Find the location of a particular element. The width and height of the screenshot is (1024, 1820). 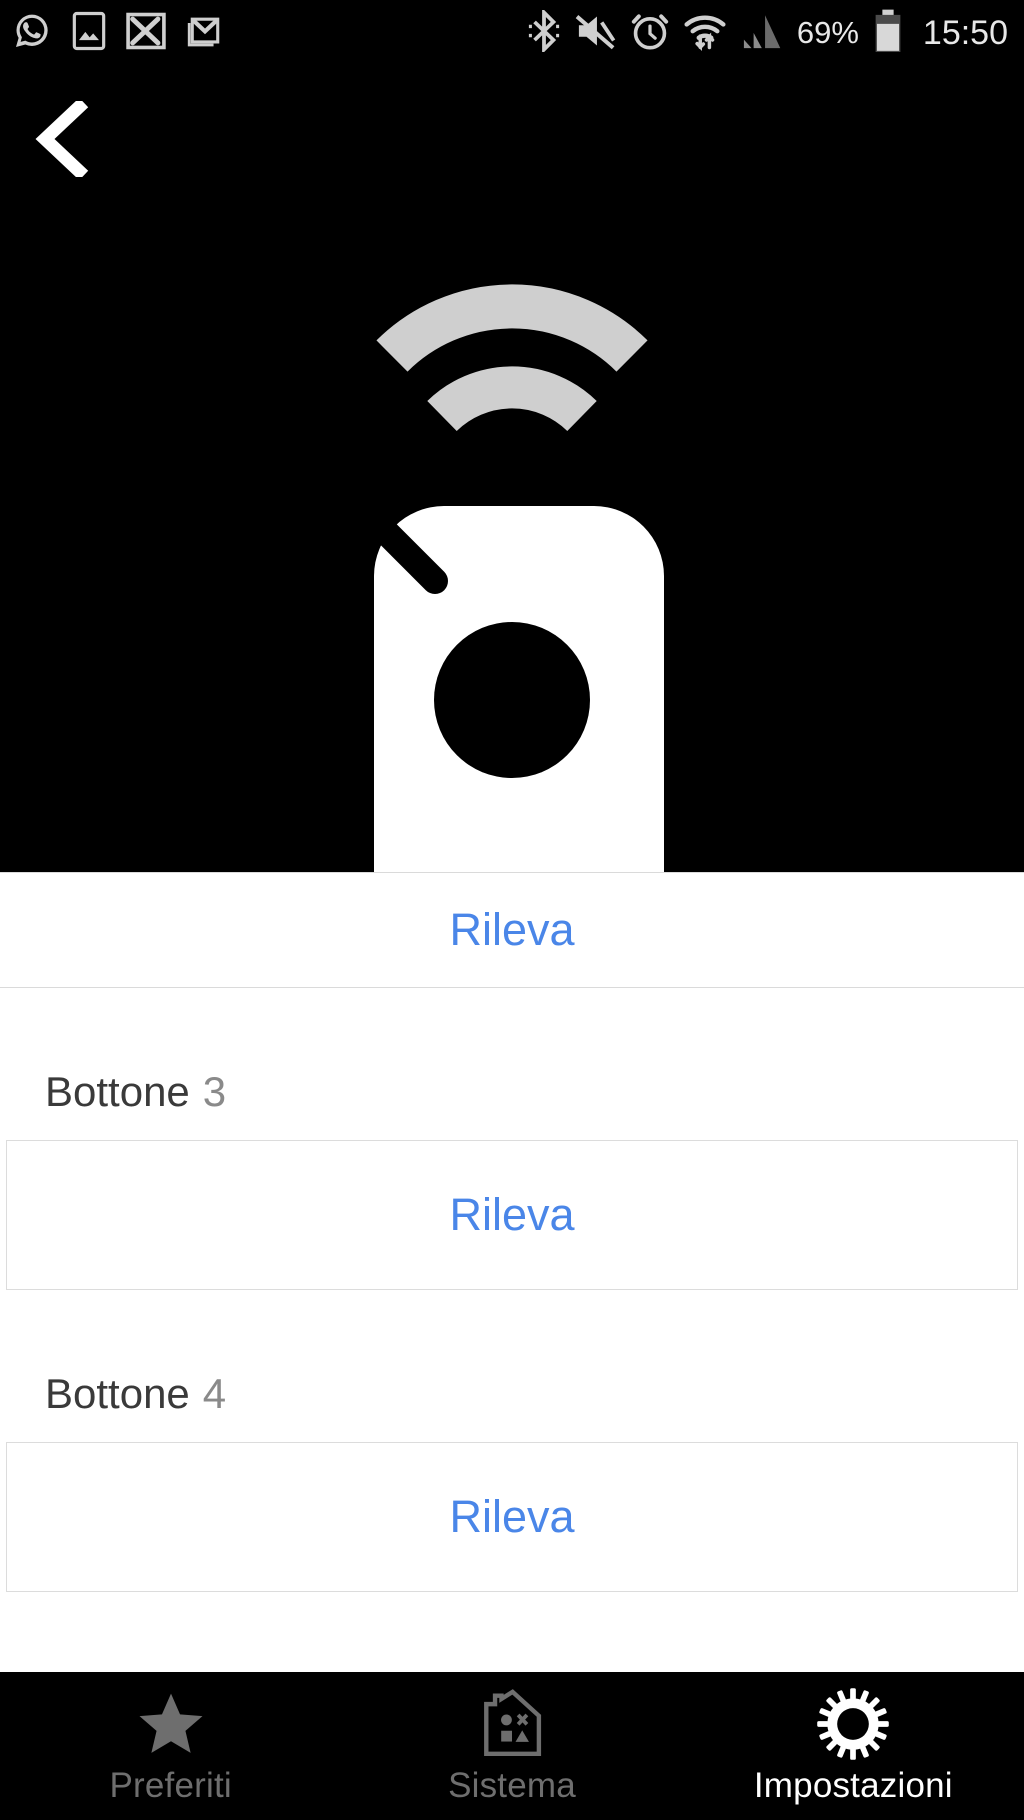

signal-icon is located at coordinates (762, 33).